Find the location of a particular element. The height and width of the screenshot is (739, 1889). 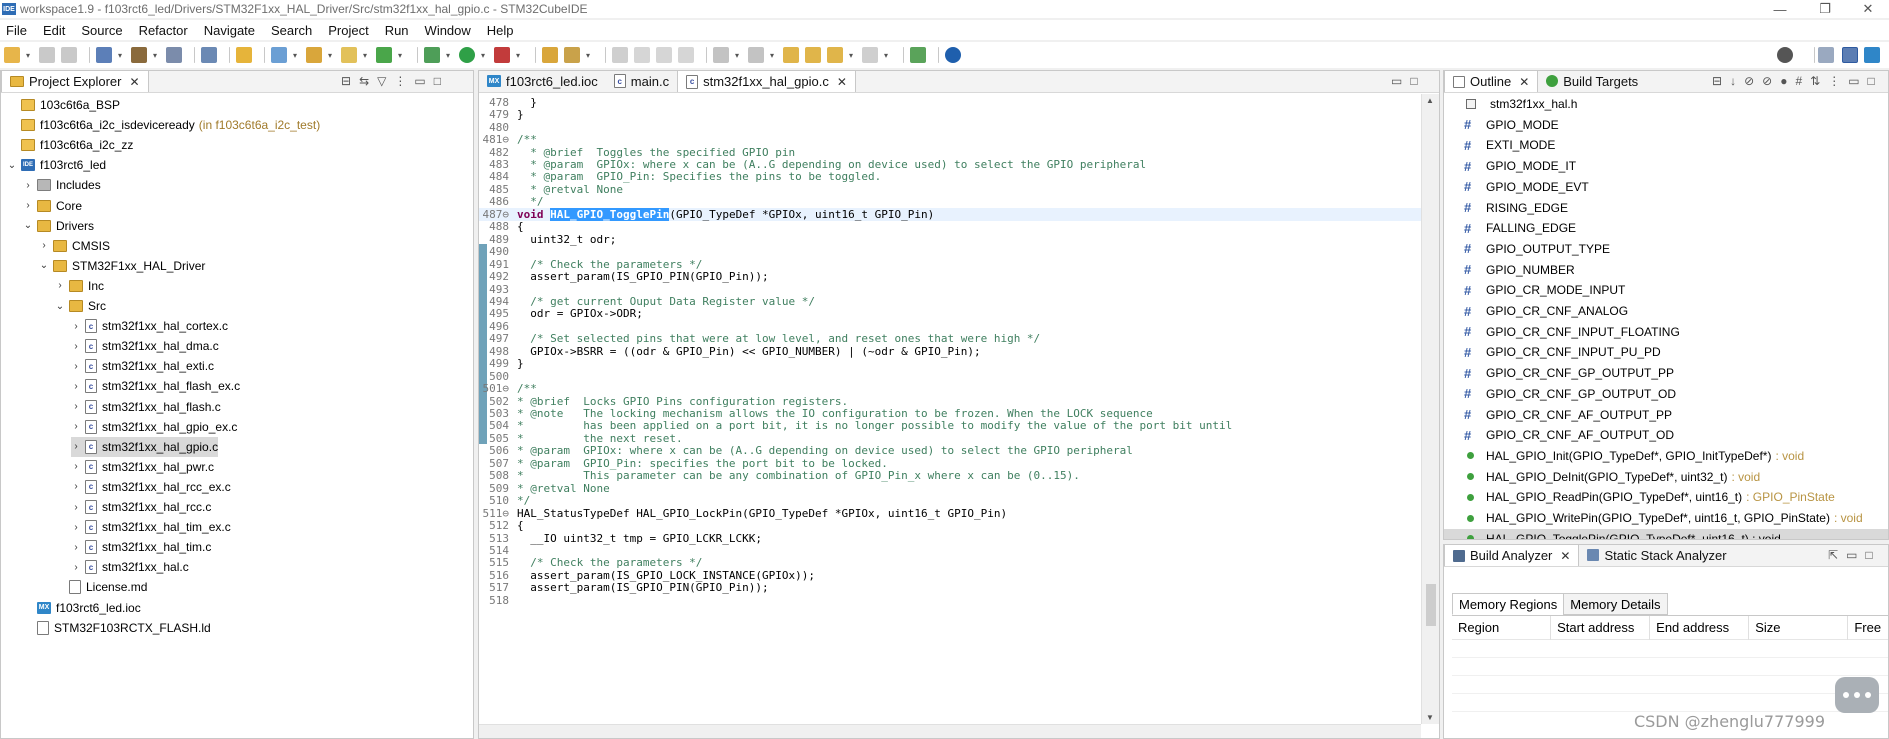

tree-item: › Includes is located at coordinates (61, 185).